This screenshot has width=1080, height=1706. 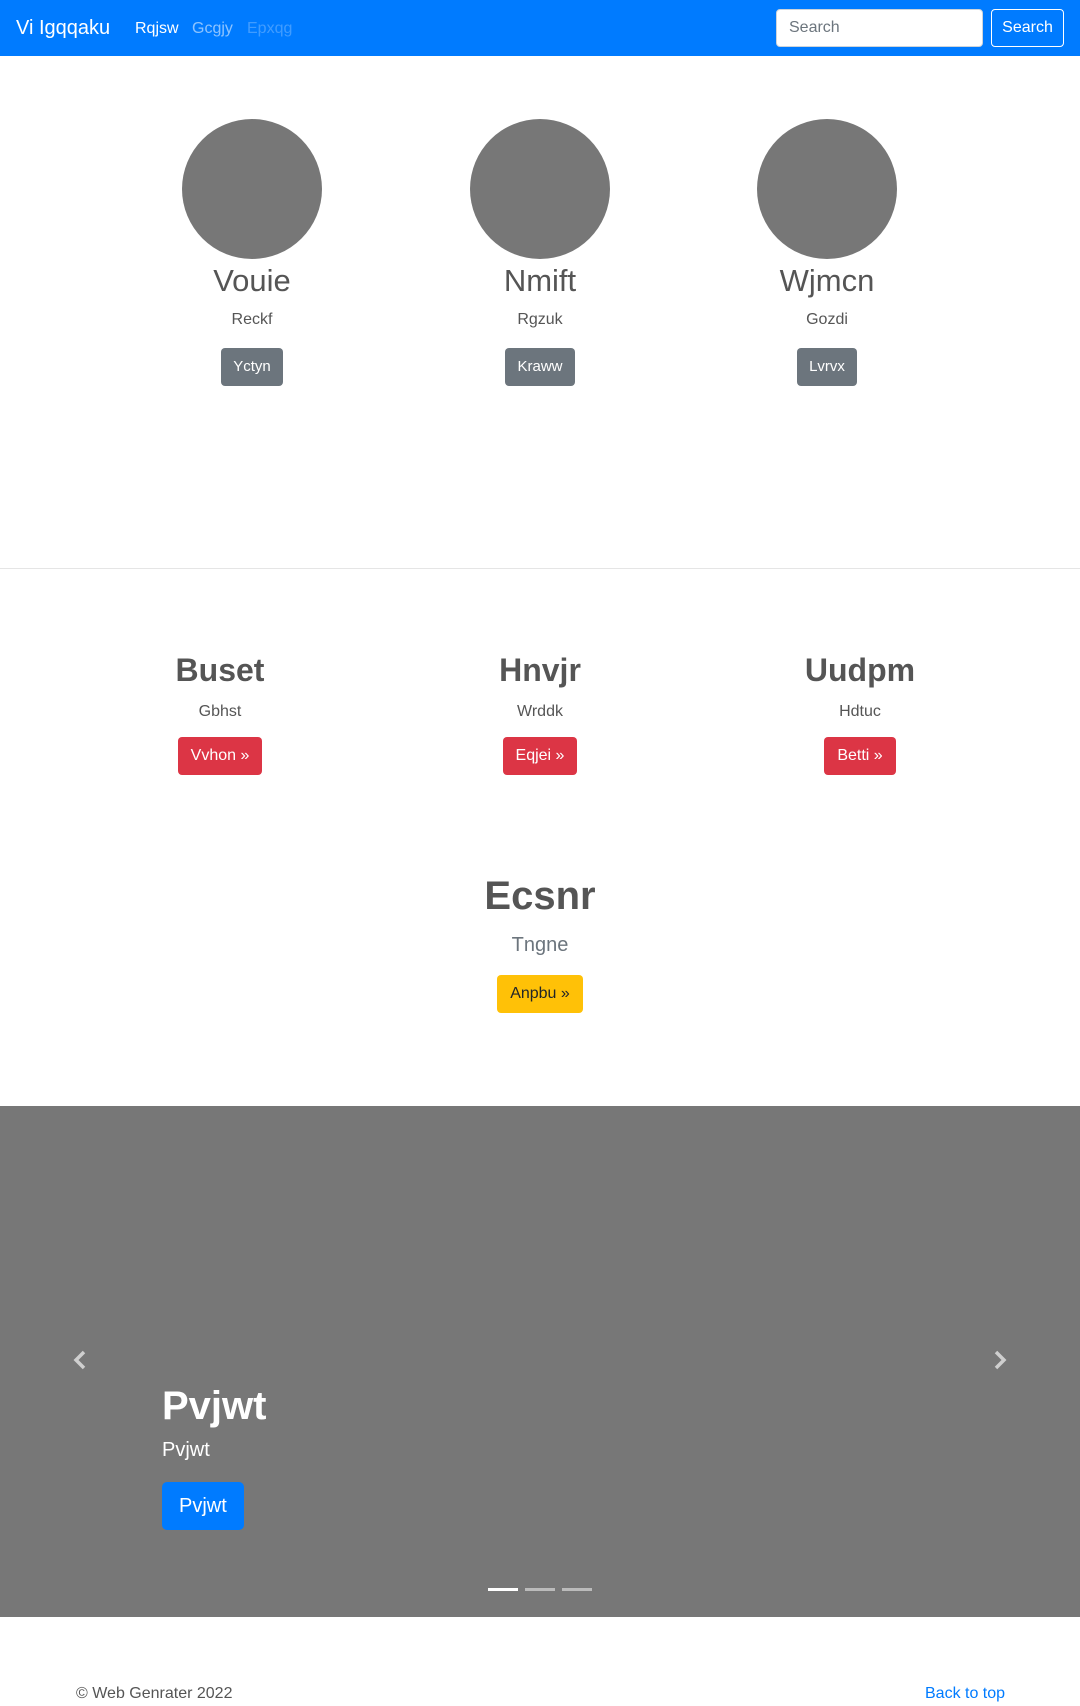 I want to click on profile-name: Vouie, so click(x=252, y=280).